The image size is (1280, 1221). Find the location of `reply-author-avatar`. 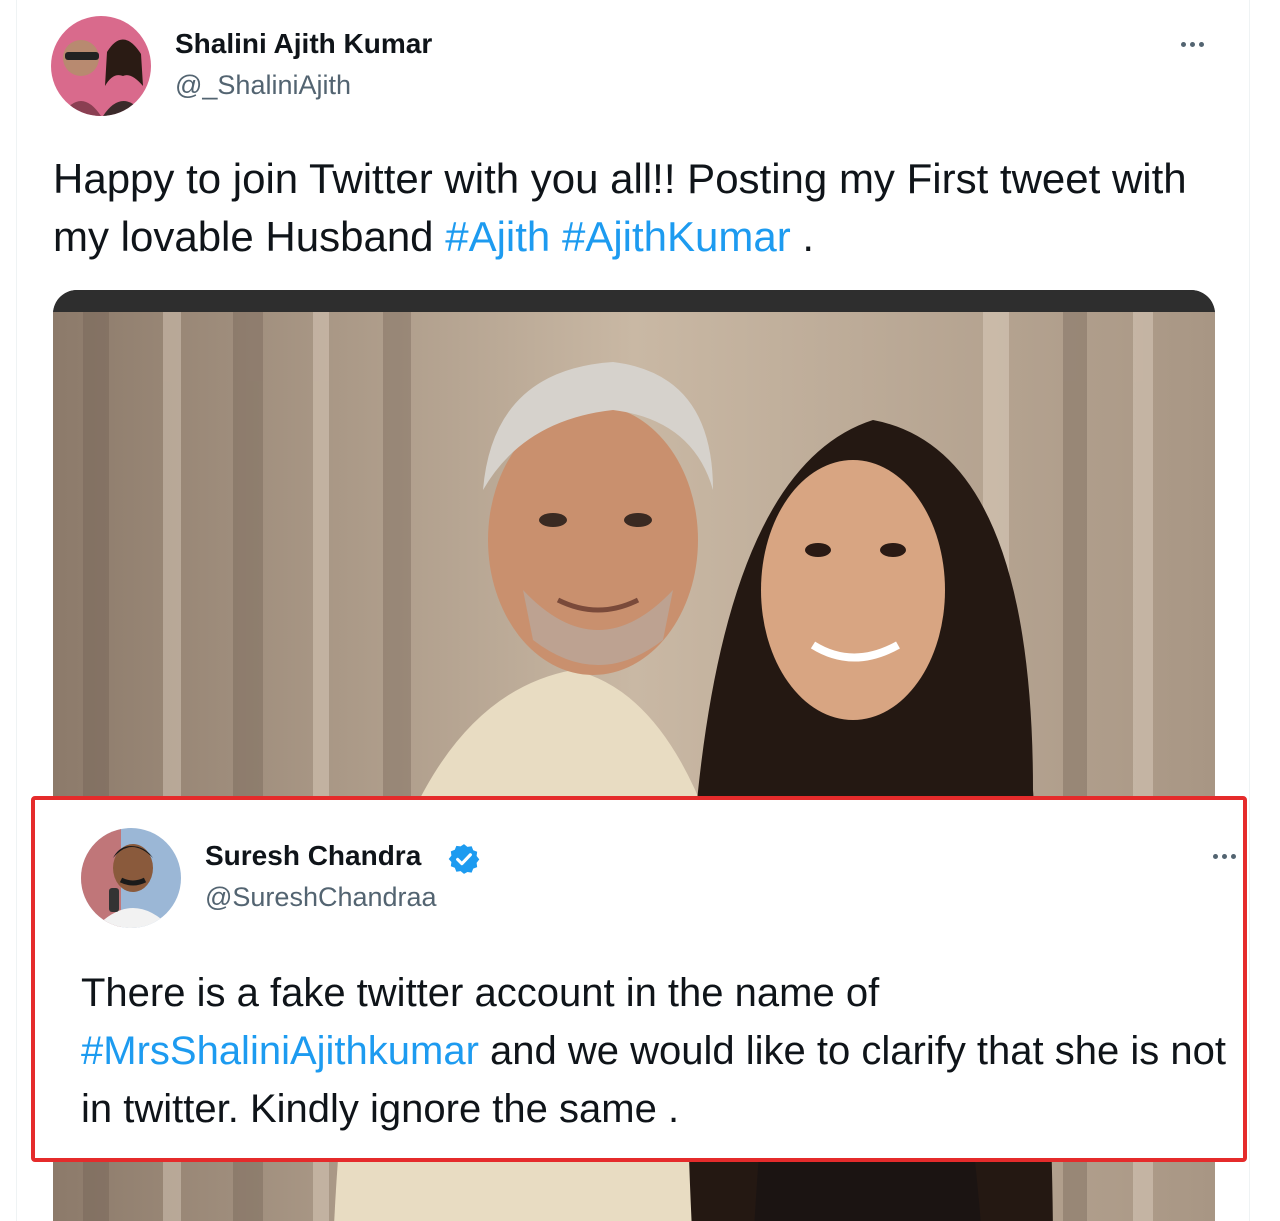

reply-author-avatar is located at coordinates (131, 878).